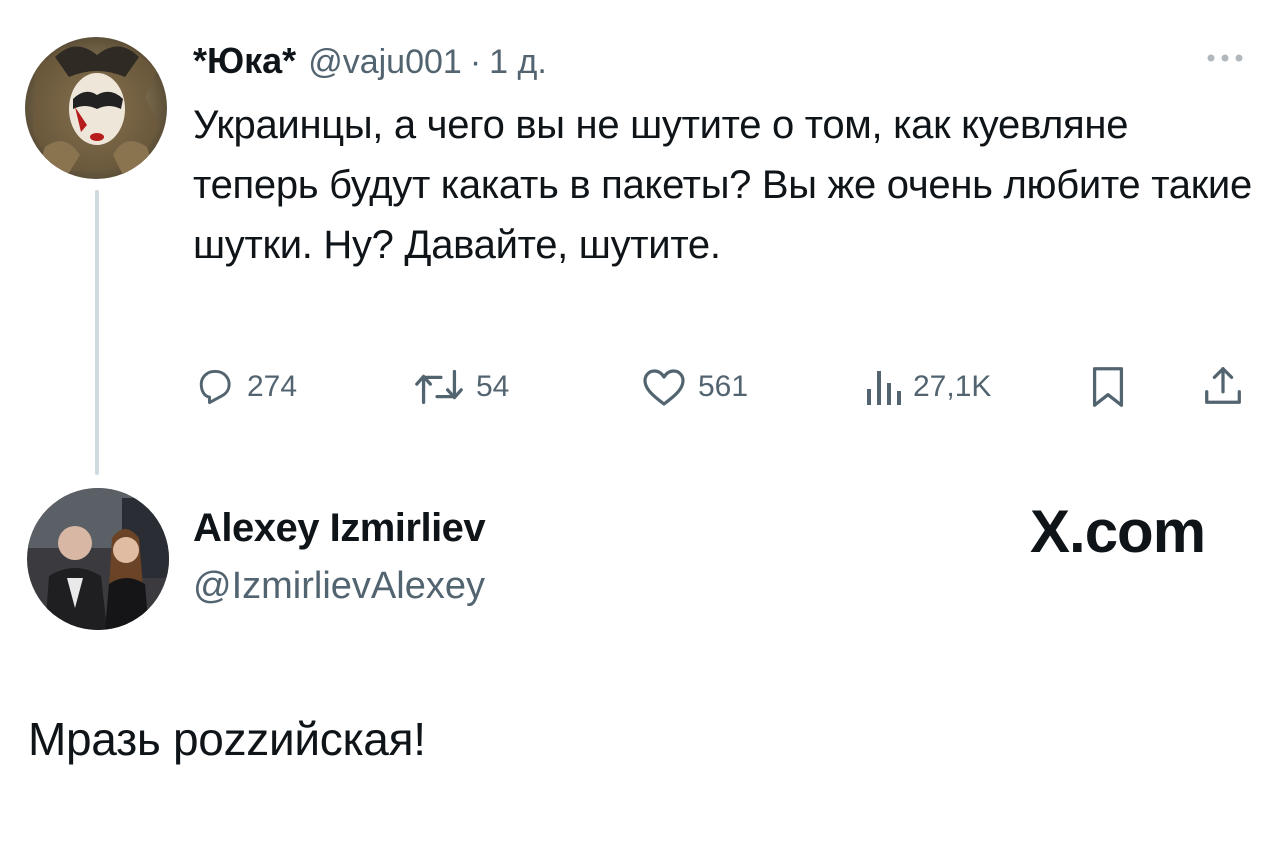 The width and height of the screenshot is (1280, 856). I want to click on author-name: *Юка*, so click(244, 61).